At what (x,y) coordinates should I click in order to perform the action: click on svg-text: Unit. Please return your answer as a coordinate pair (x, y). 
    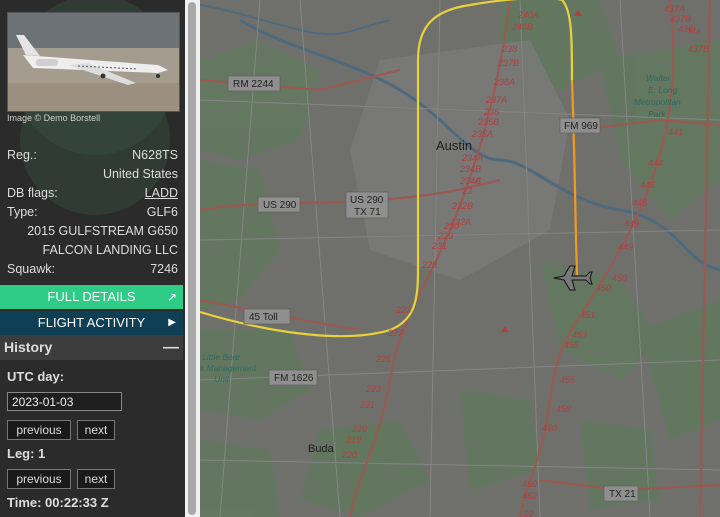
    Looking at the image, I should click on (222, 379).